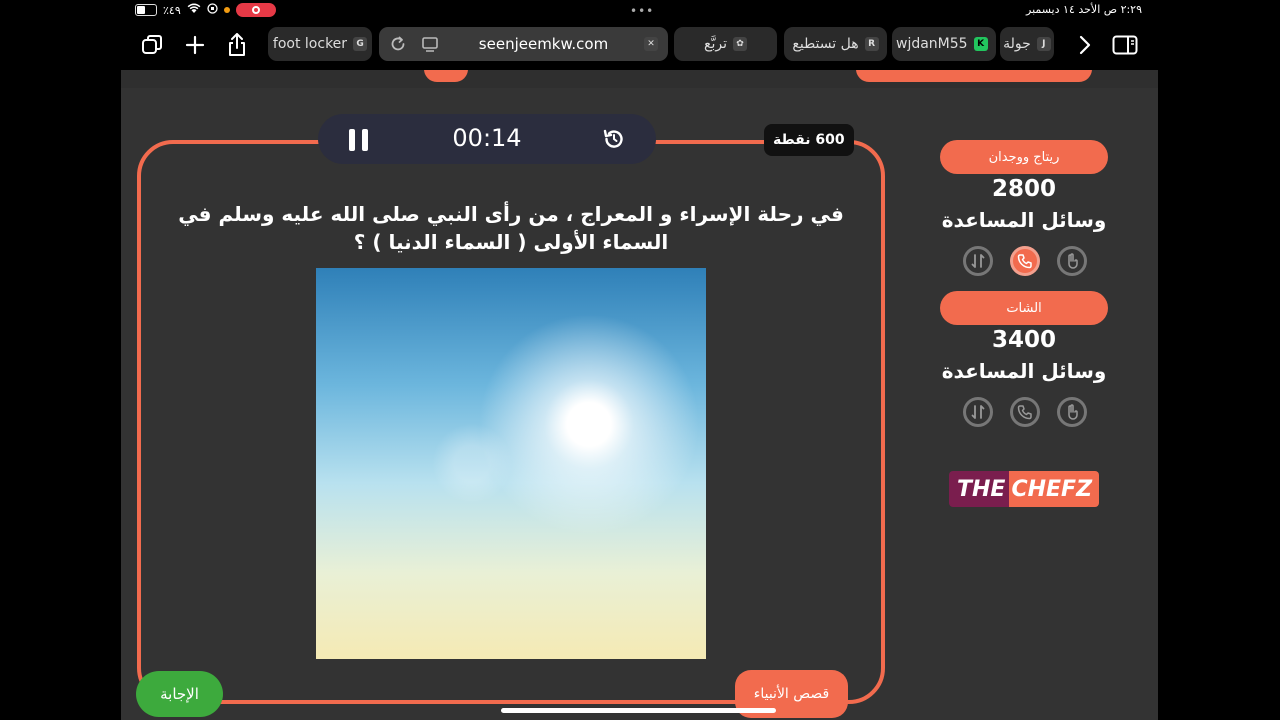 This screenshot has height=720, width=1280. I want to click on address-bar-url: seenjeemkw.com, so click(543, 44).